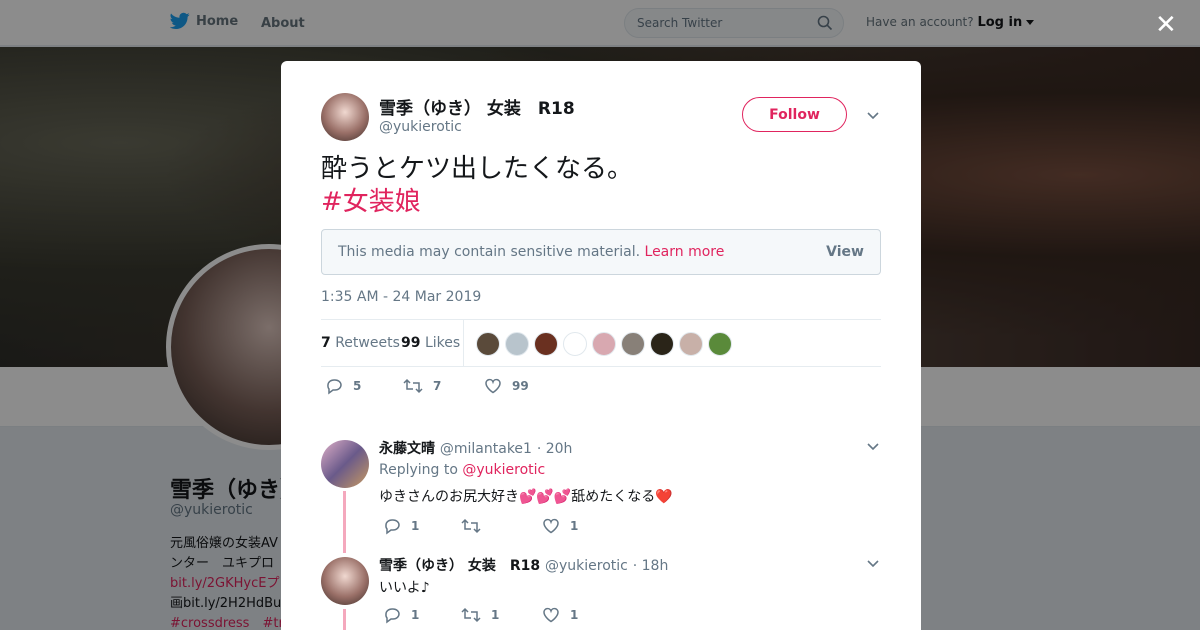 The width and height of the screenshot is (1200, 630). I want to click on reply-author: 雪季（ゆき） 女装 R18 @yukierotic · 18h, so click(523, 565).